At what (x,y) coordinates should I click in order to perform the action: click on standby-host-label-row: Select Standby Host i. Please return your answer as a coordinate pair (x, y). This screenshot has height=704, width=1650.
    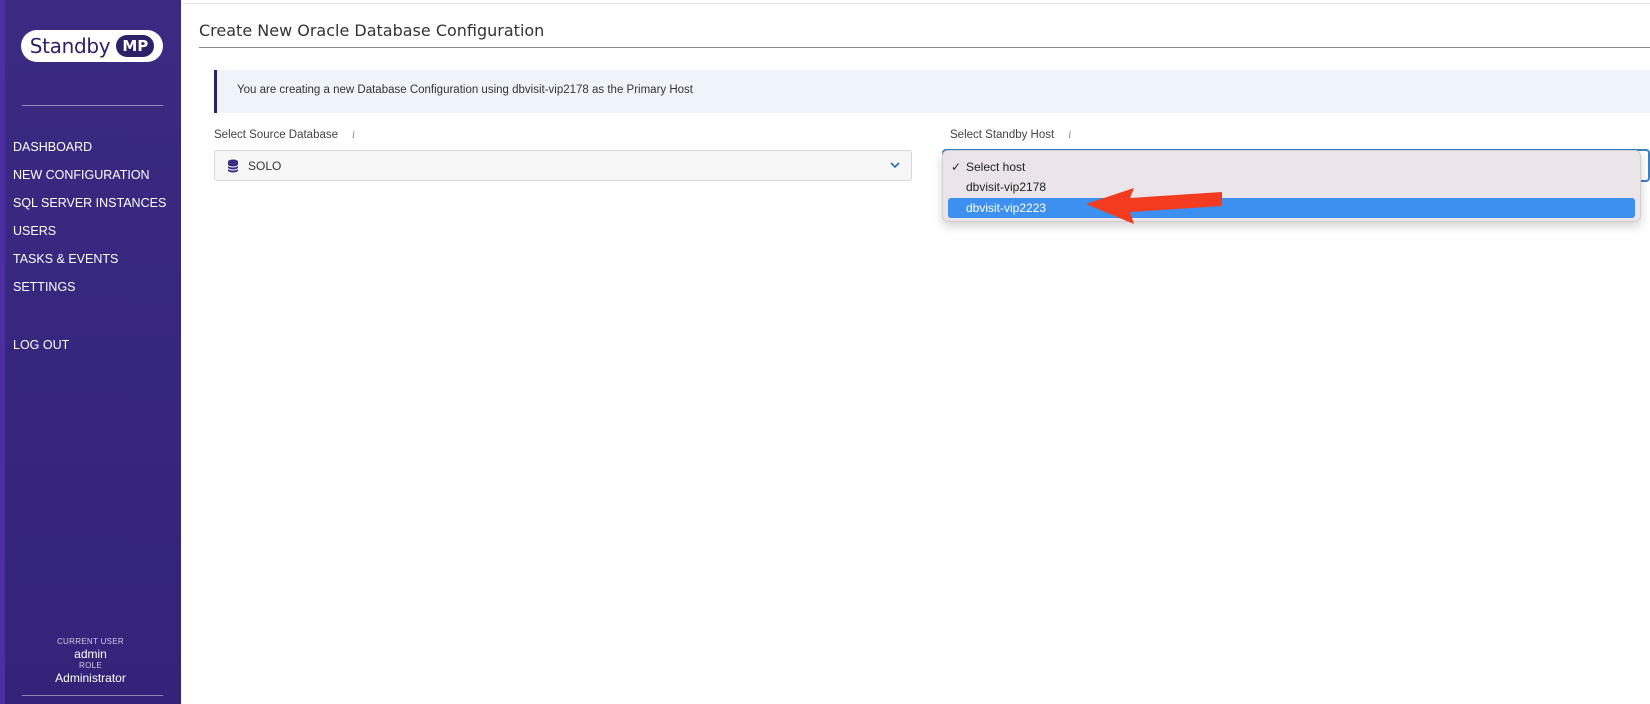
    Looking at the image, I should click on (1010, 135).